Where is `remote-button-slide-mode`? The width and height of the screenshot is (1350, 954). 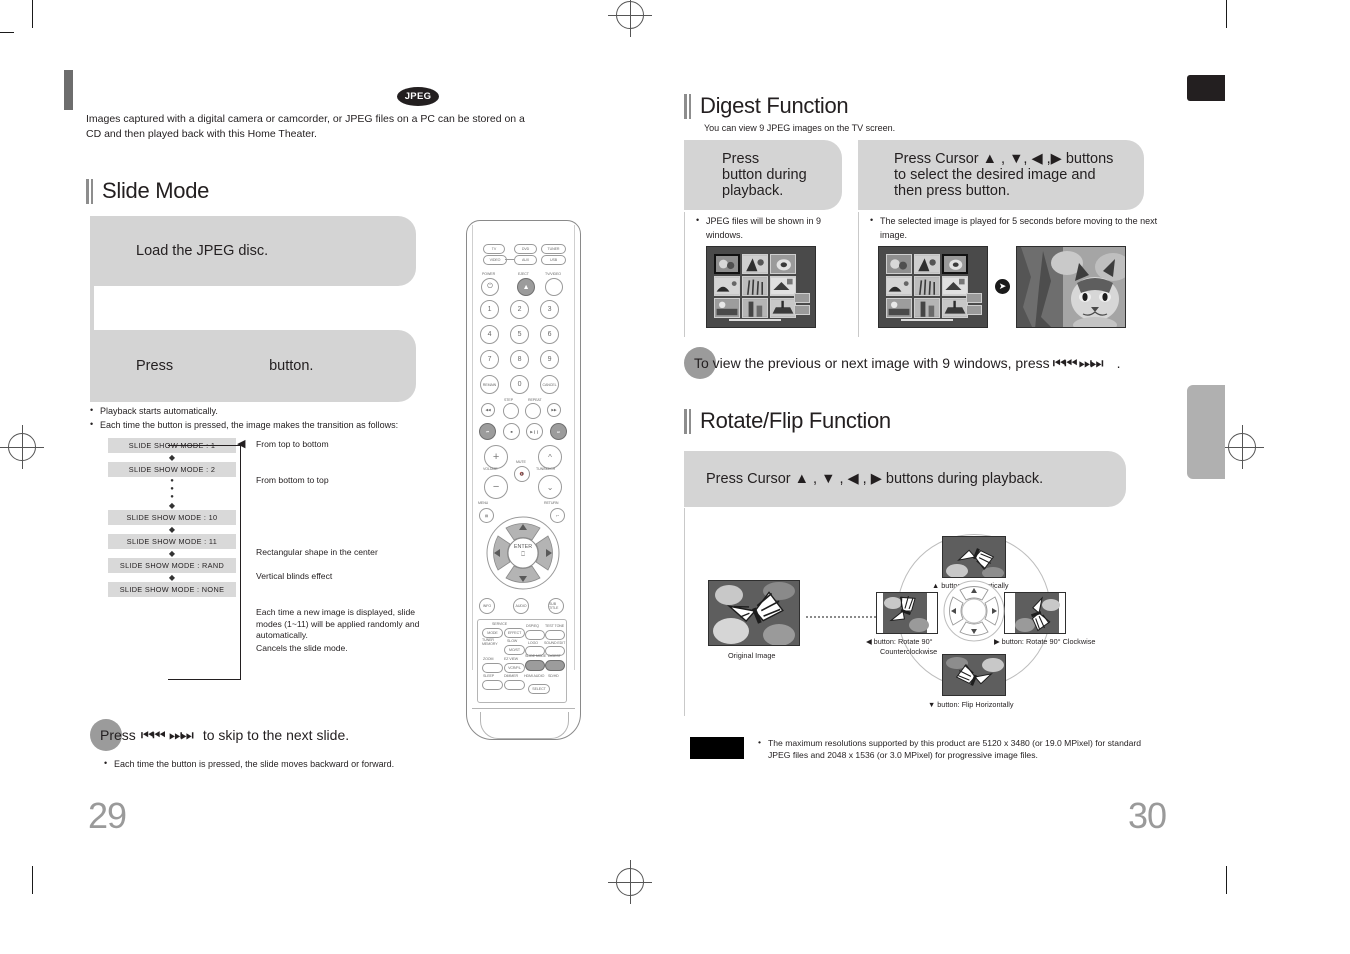
remote-button-slide-mode is located at coordinates (535, 665).